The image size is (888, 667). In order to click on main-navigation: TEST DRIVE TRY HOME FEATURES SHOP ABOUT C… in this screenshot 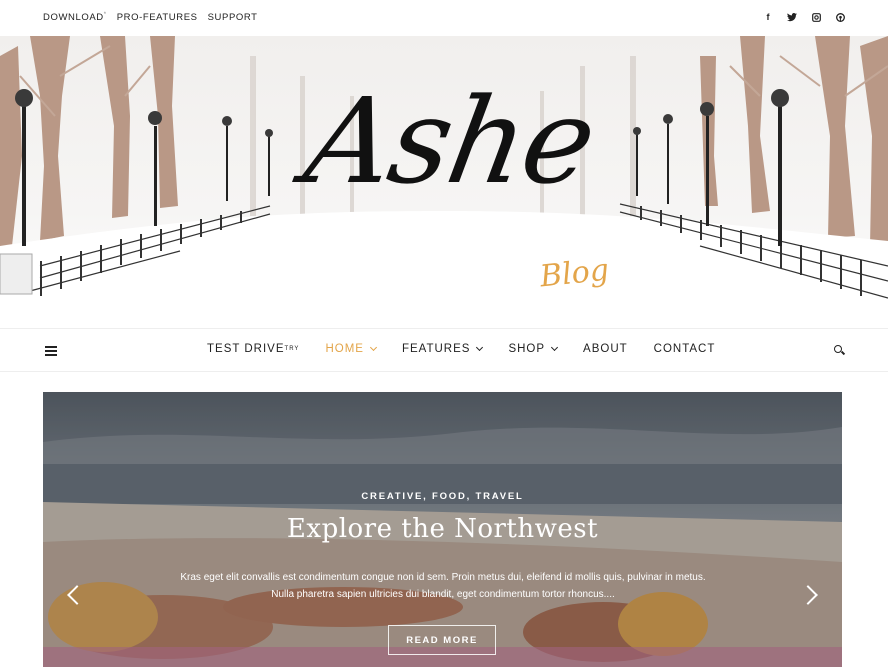, I will do `click(444, 350)`.